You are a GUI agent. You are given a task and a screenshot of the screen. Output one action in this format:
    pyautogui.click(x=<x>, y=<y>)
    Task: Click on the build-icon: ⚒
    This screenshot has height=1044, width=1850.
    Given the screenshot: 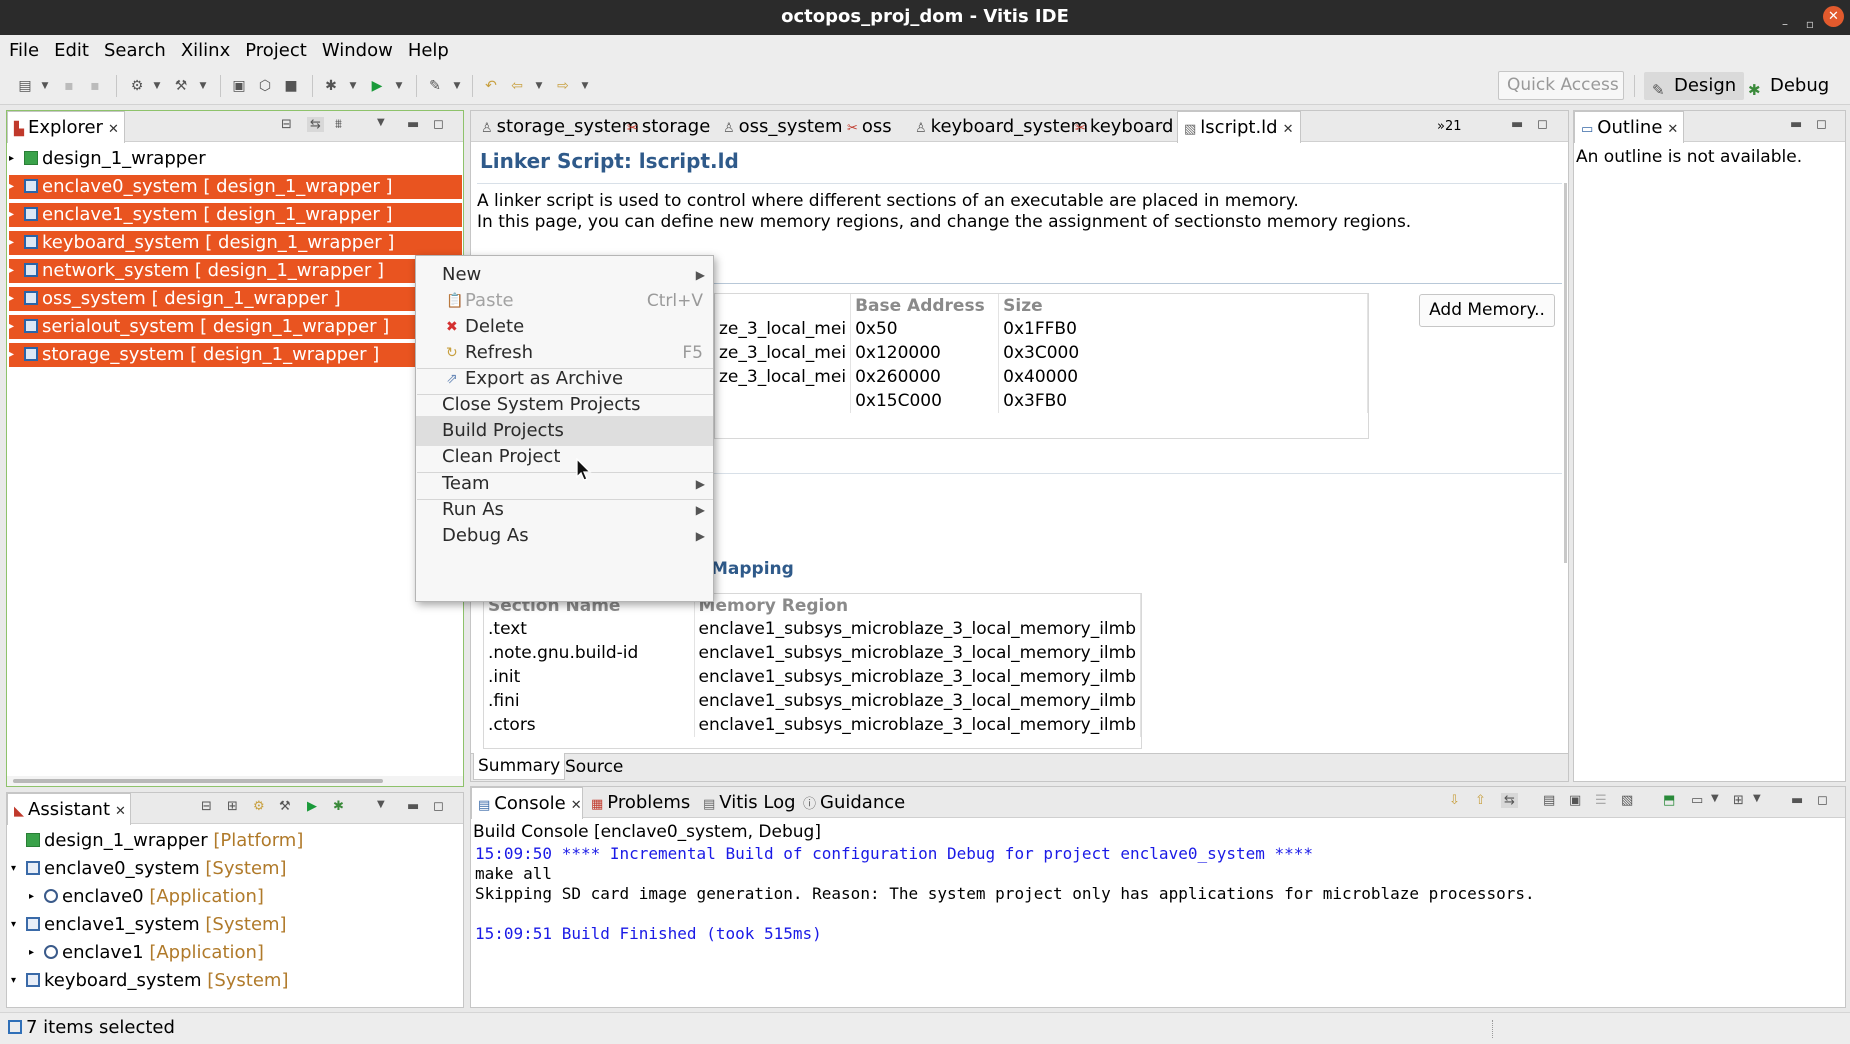 What is the action you would take?
    pyautogui.click(x=285, y=806)
    